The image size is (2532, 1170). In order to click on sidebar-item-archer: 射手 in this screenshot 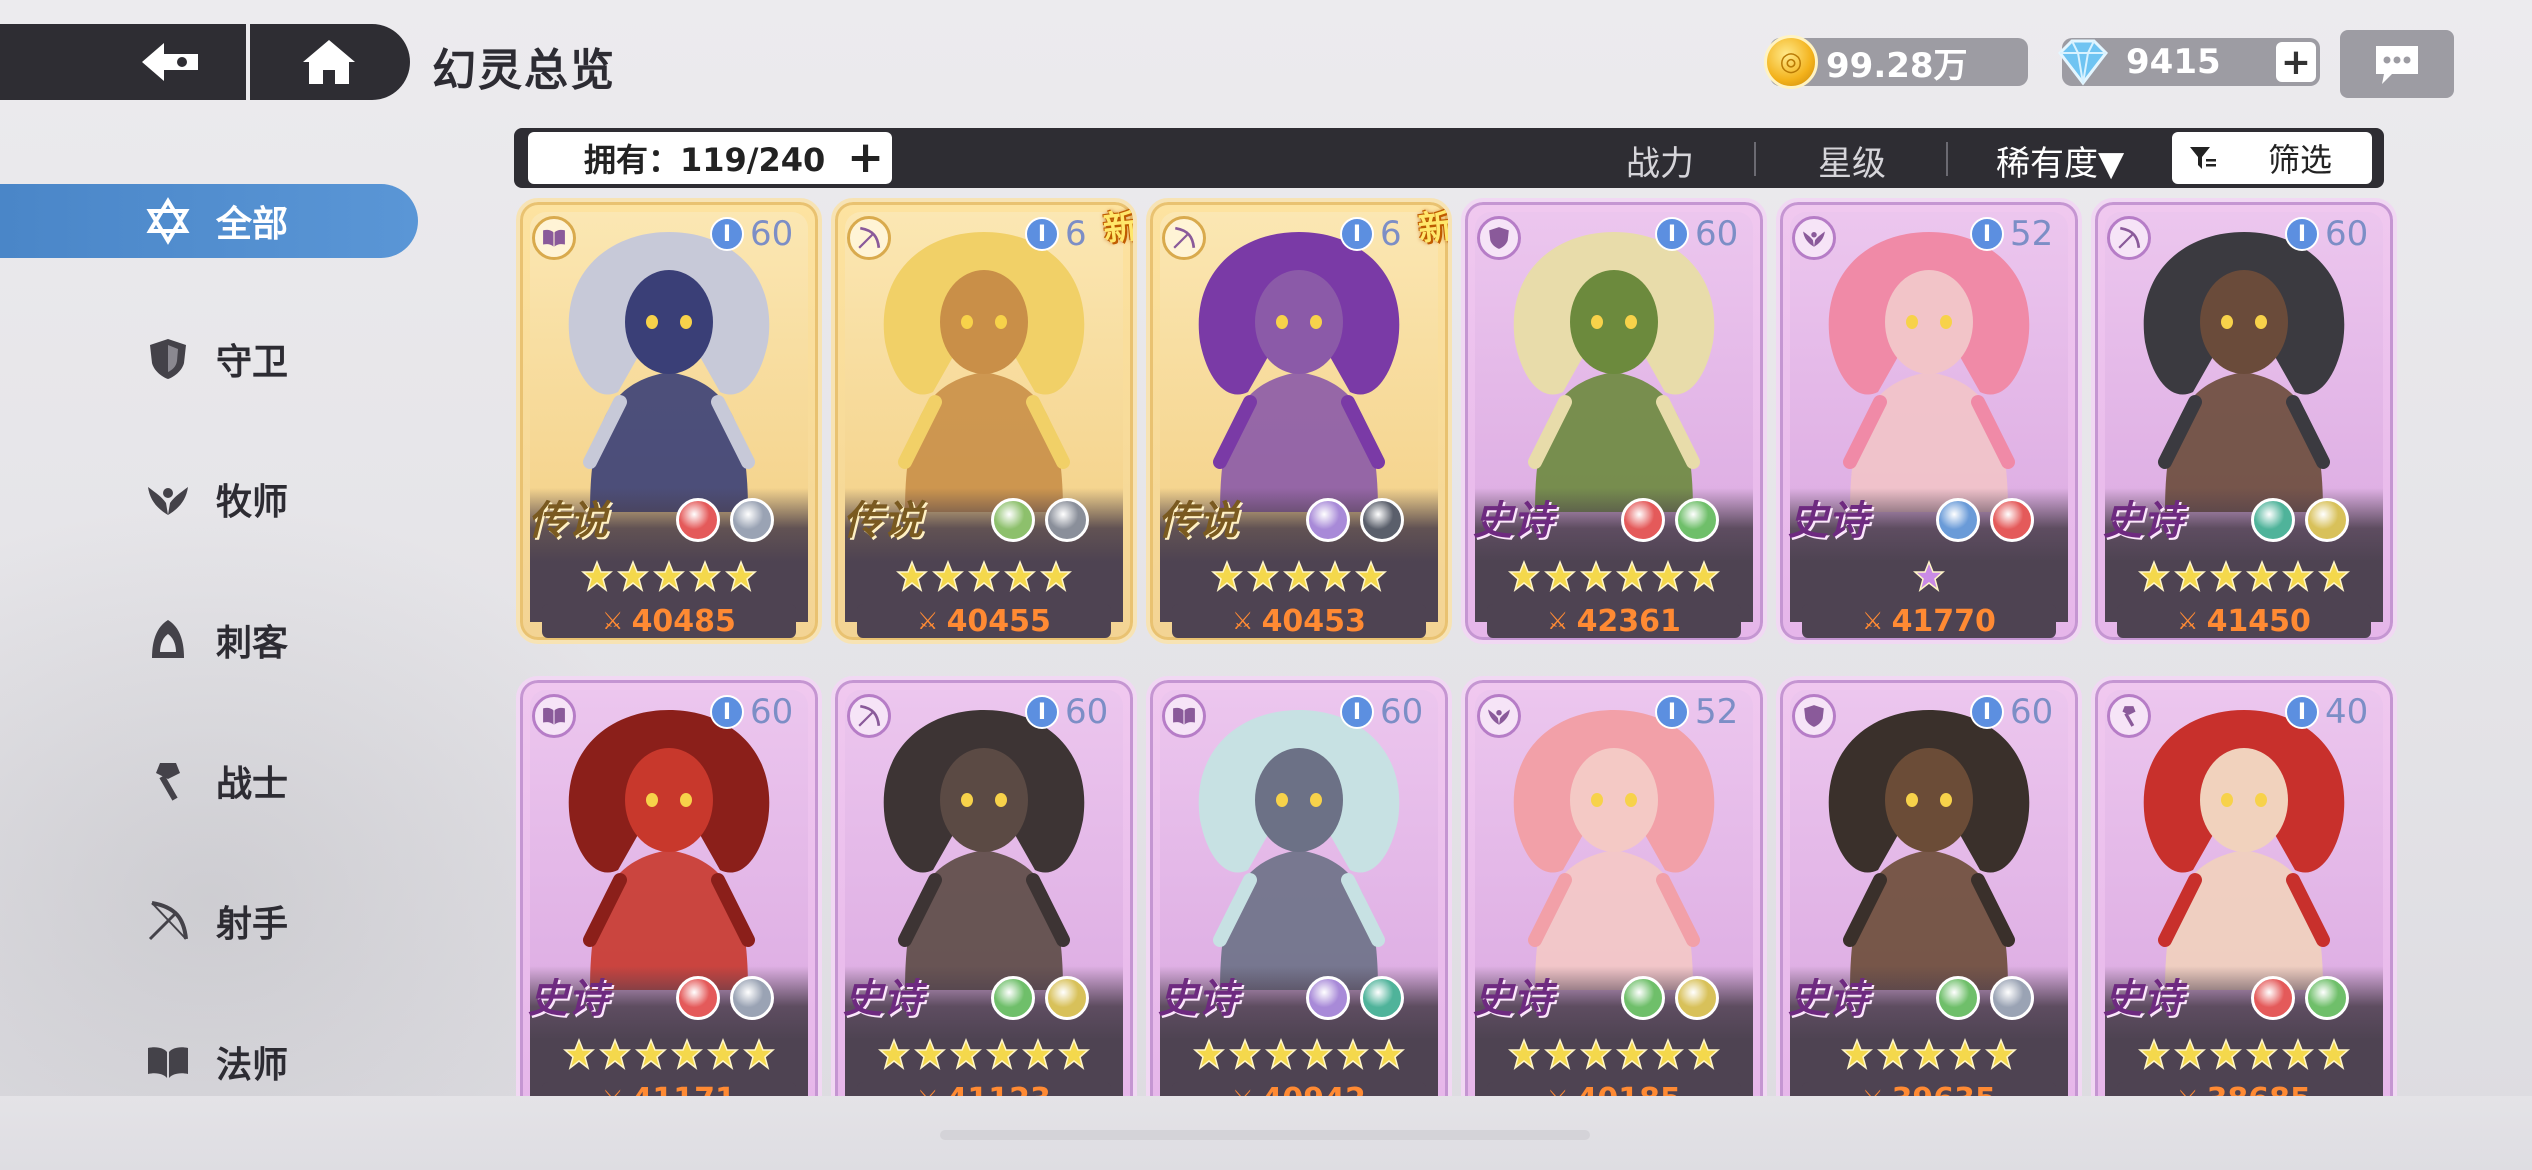, I will do `click(209, 921)`.